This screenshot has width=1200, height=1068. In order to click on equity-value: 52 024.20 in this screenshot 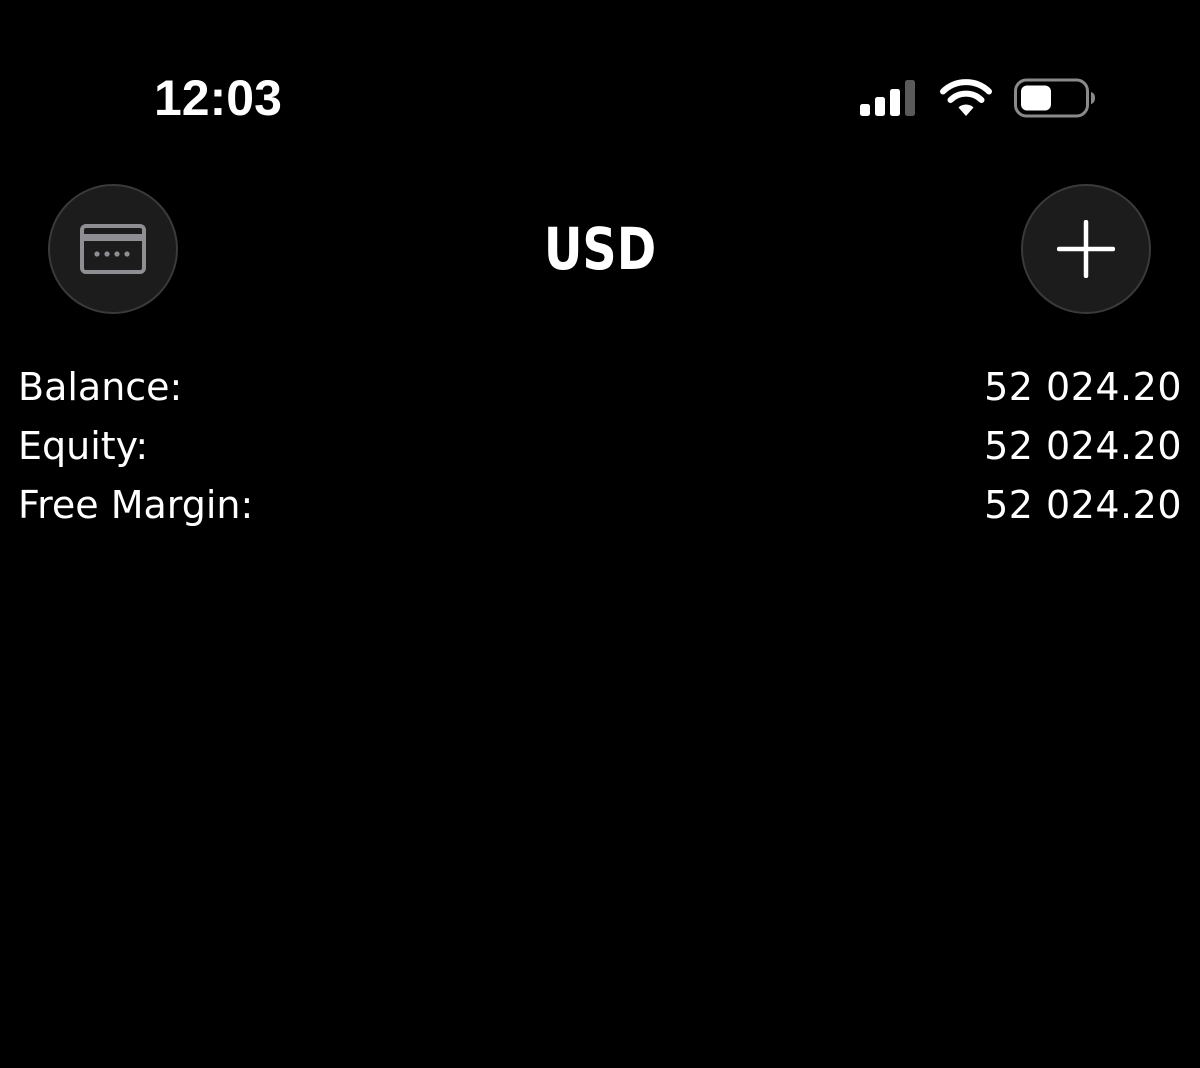, I will do `click(1083, 446)`.